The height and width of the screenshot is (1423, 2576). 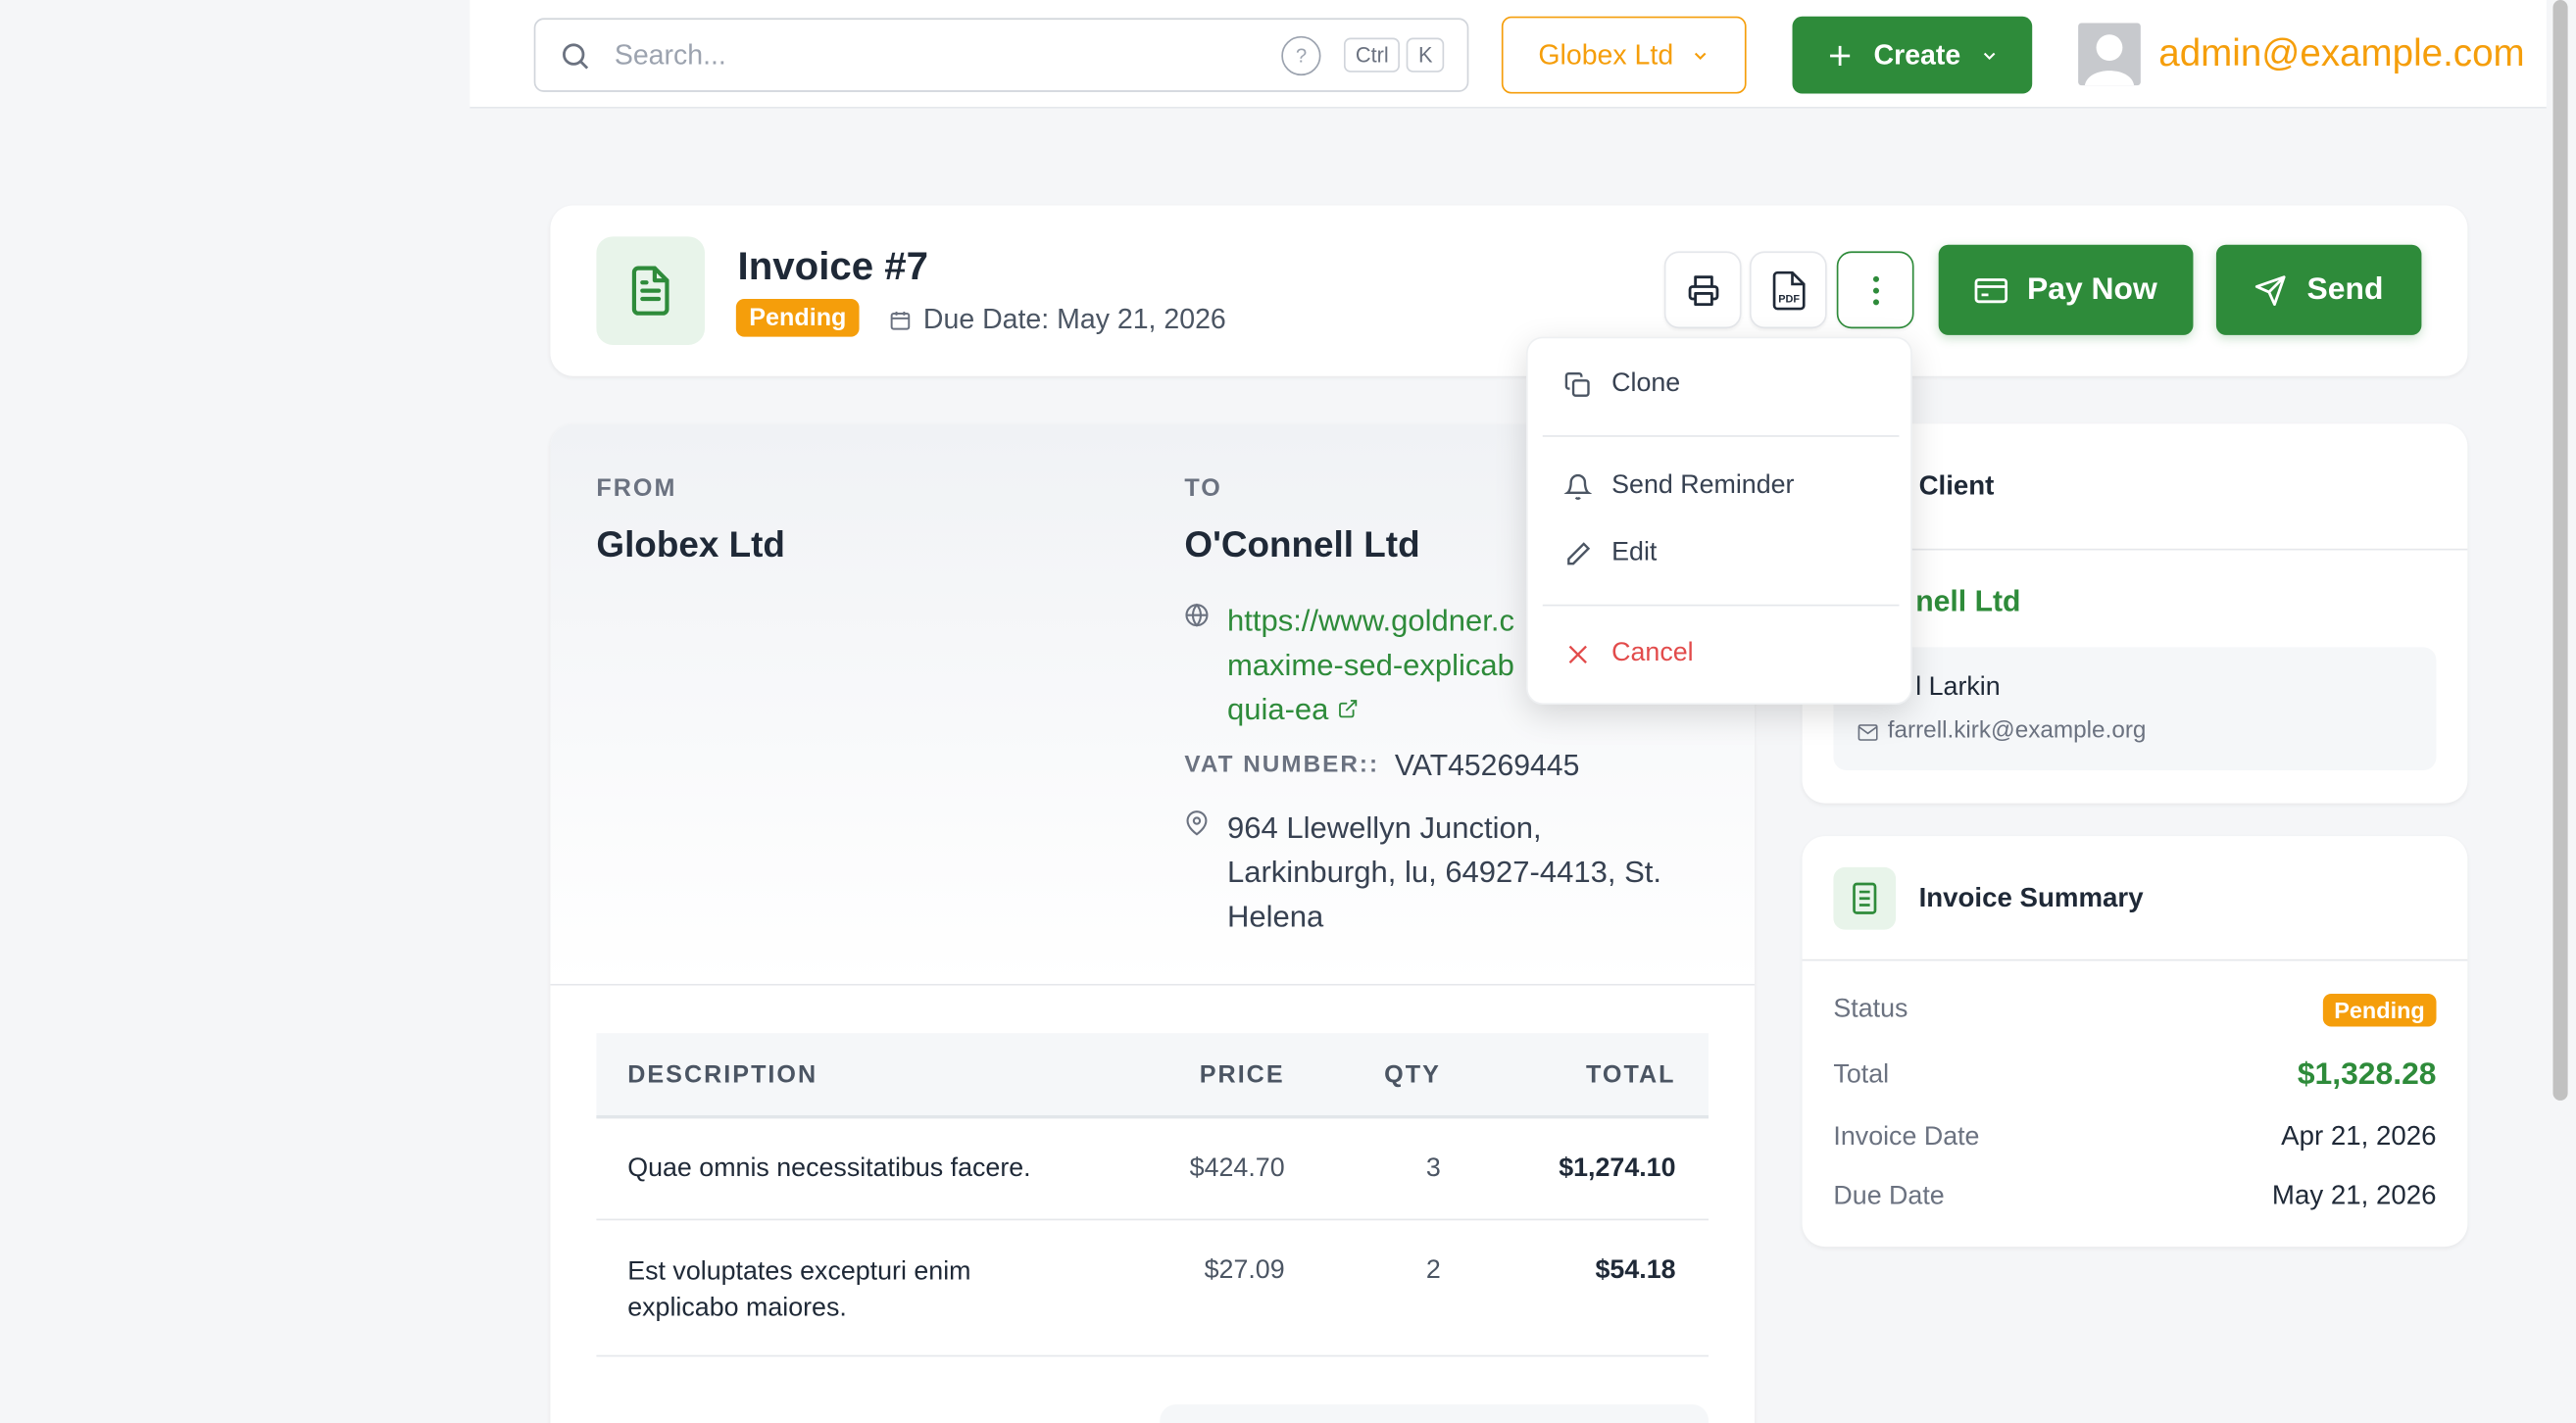 I want to click on due-date: Due Date: May 21, 2026, so click(x=1057, y=320).